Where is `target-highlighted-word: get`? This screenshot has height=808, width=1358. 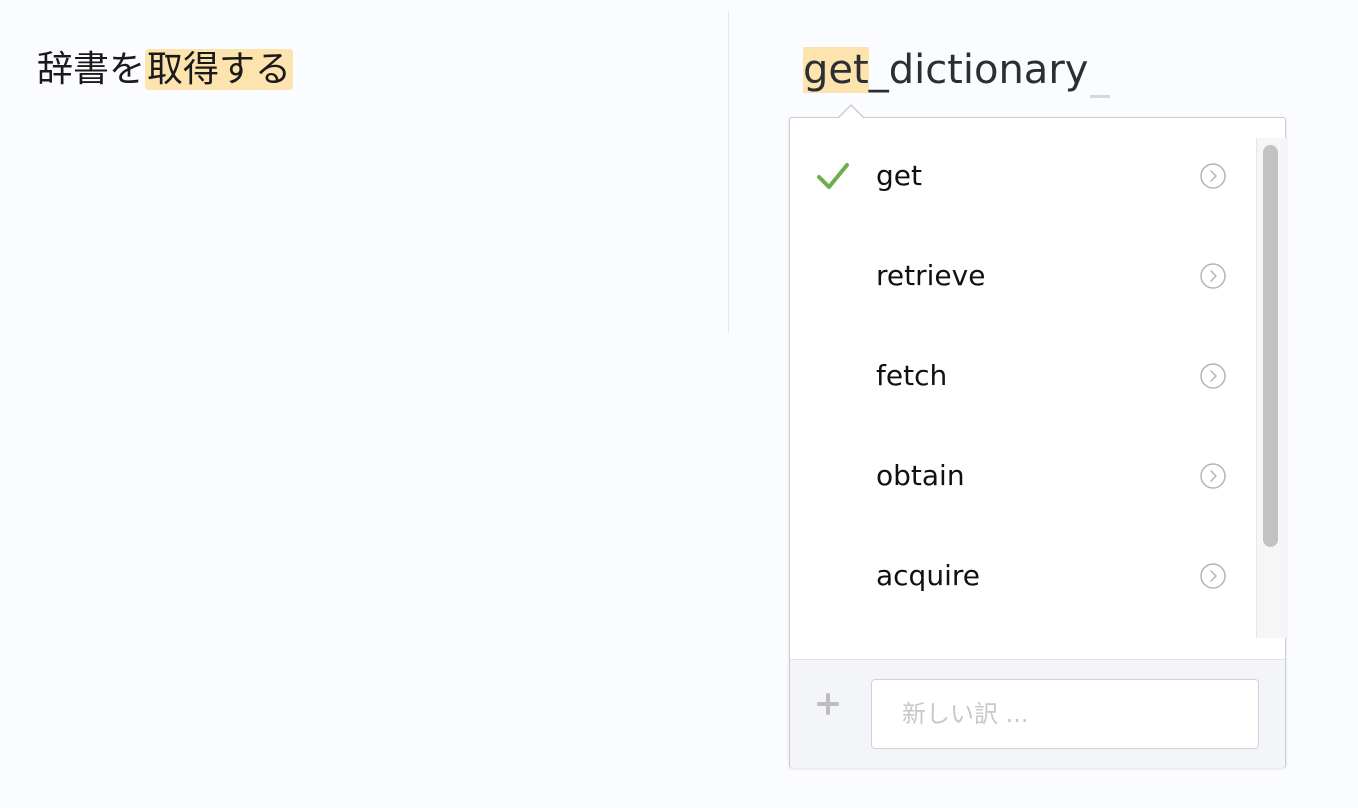 target-highlighted-word: get is located at coordinates (836, 70).